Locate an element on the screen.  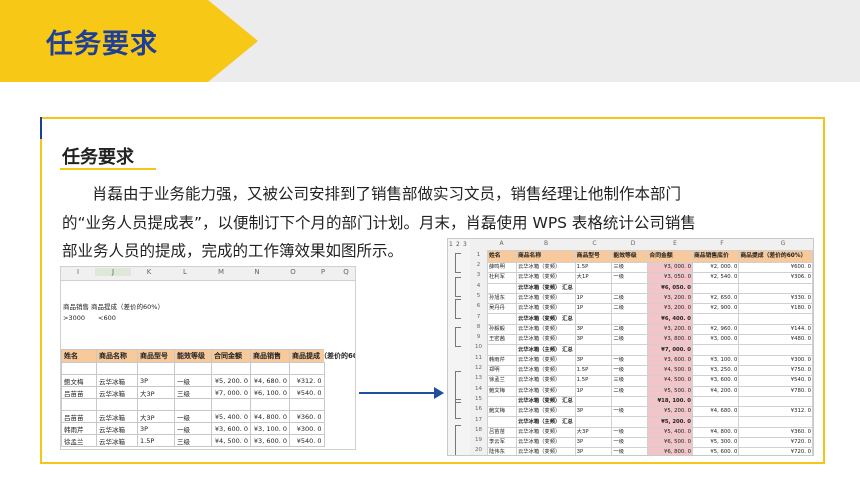
table-cell: ¥3, 250. 0 is located at coordinates (715, 370).